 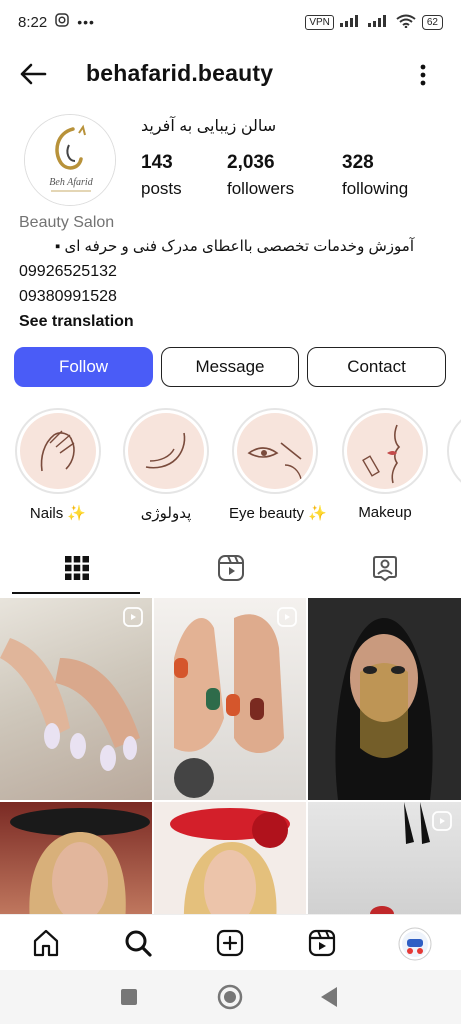 I want to click on grid-icon, so click(x=76, y=568).